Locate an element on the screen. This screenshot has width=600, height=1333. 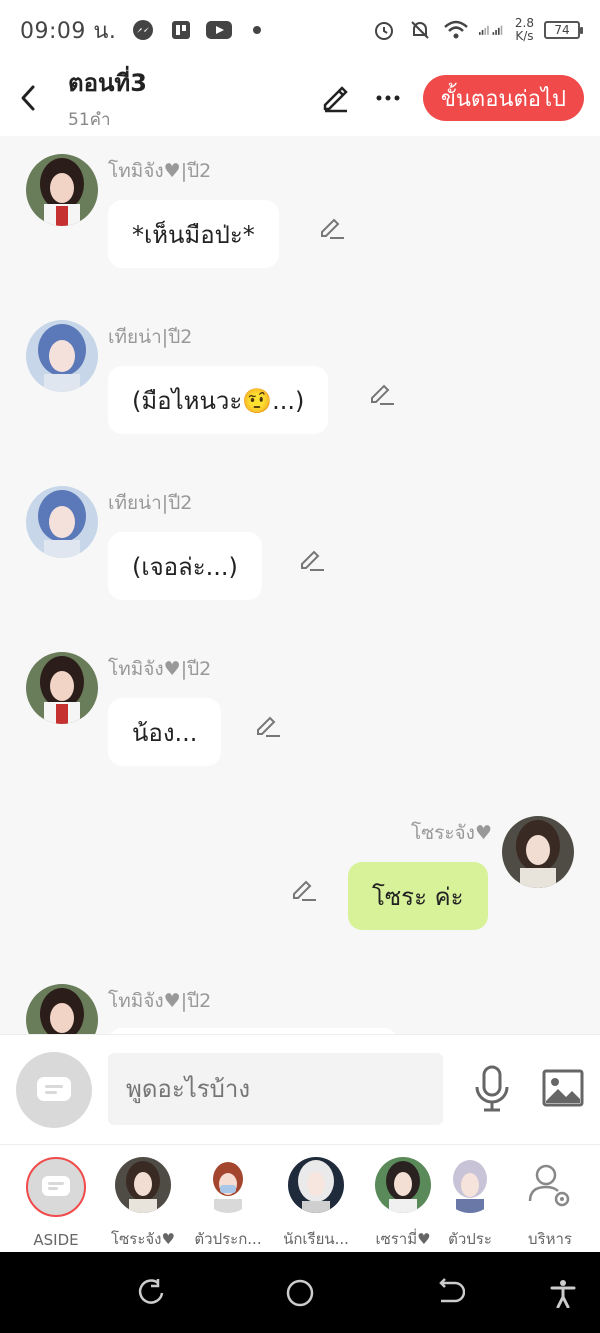
word-count: 51คำ is located at coordinates (89, 120).